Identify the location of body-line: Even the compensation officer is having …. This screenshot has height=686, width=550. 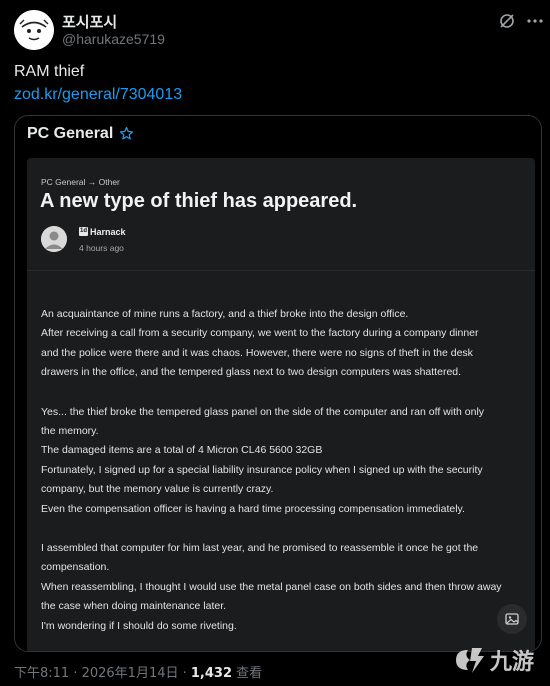
(253, 509).